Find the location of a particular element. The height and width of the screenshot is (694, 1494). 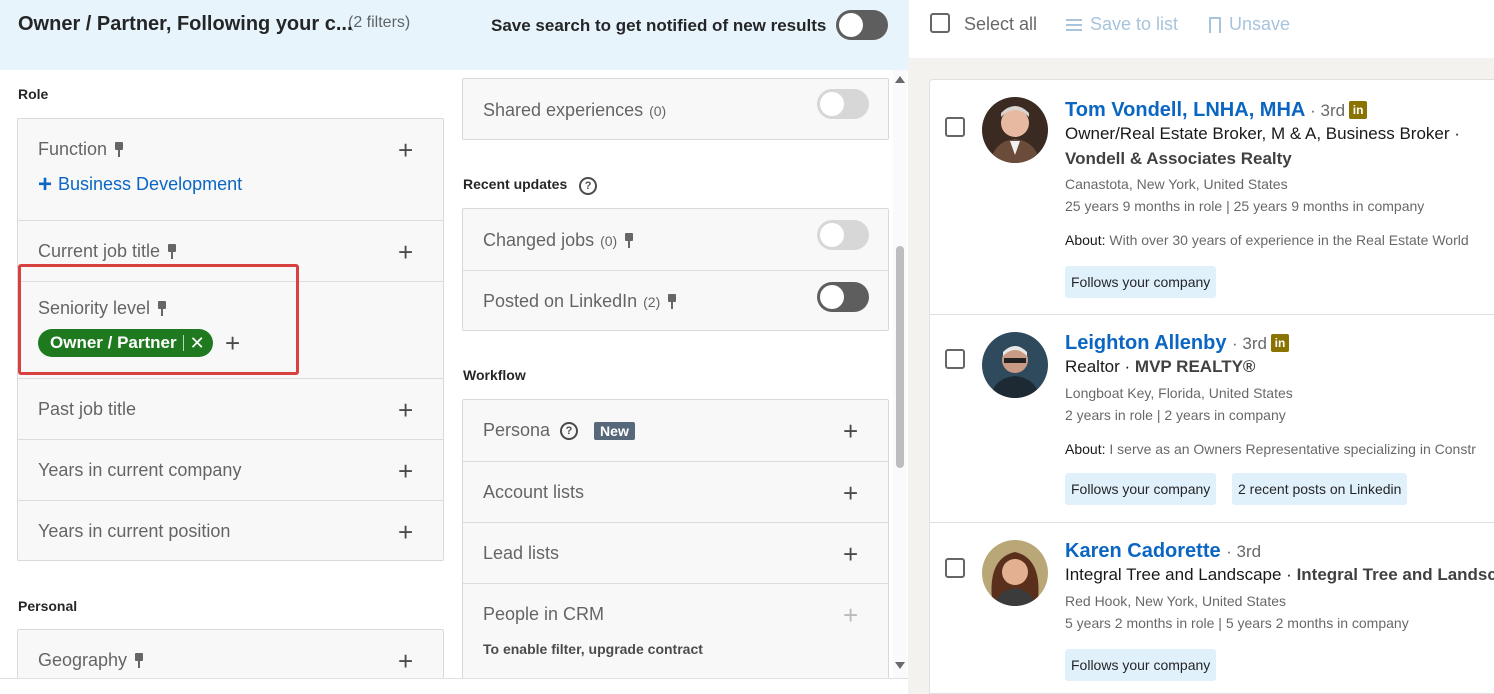

add-lead-lists-icon: + is located at coordinates (850, 554).